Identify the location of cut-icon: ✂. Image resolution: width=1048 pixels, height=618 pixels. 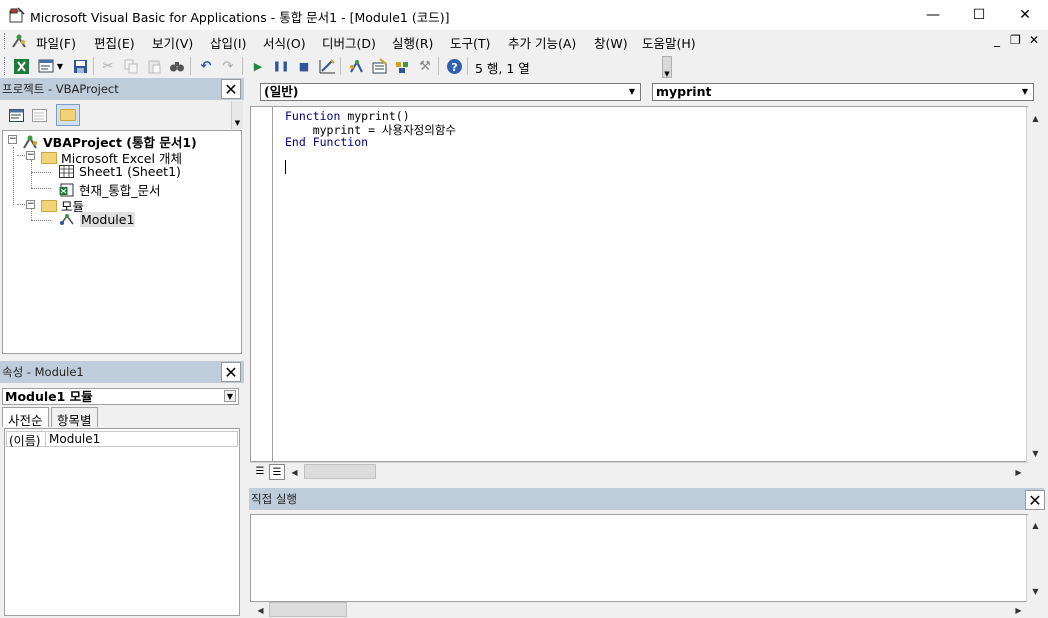
(108, 66).